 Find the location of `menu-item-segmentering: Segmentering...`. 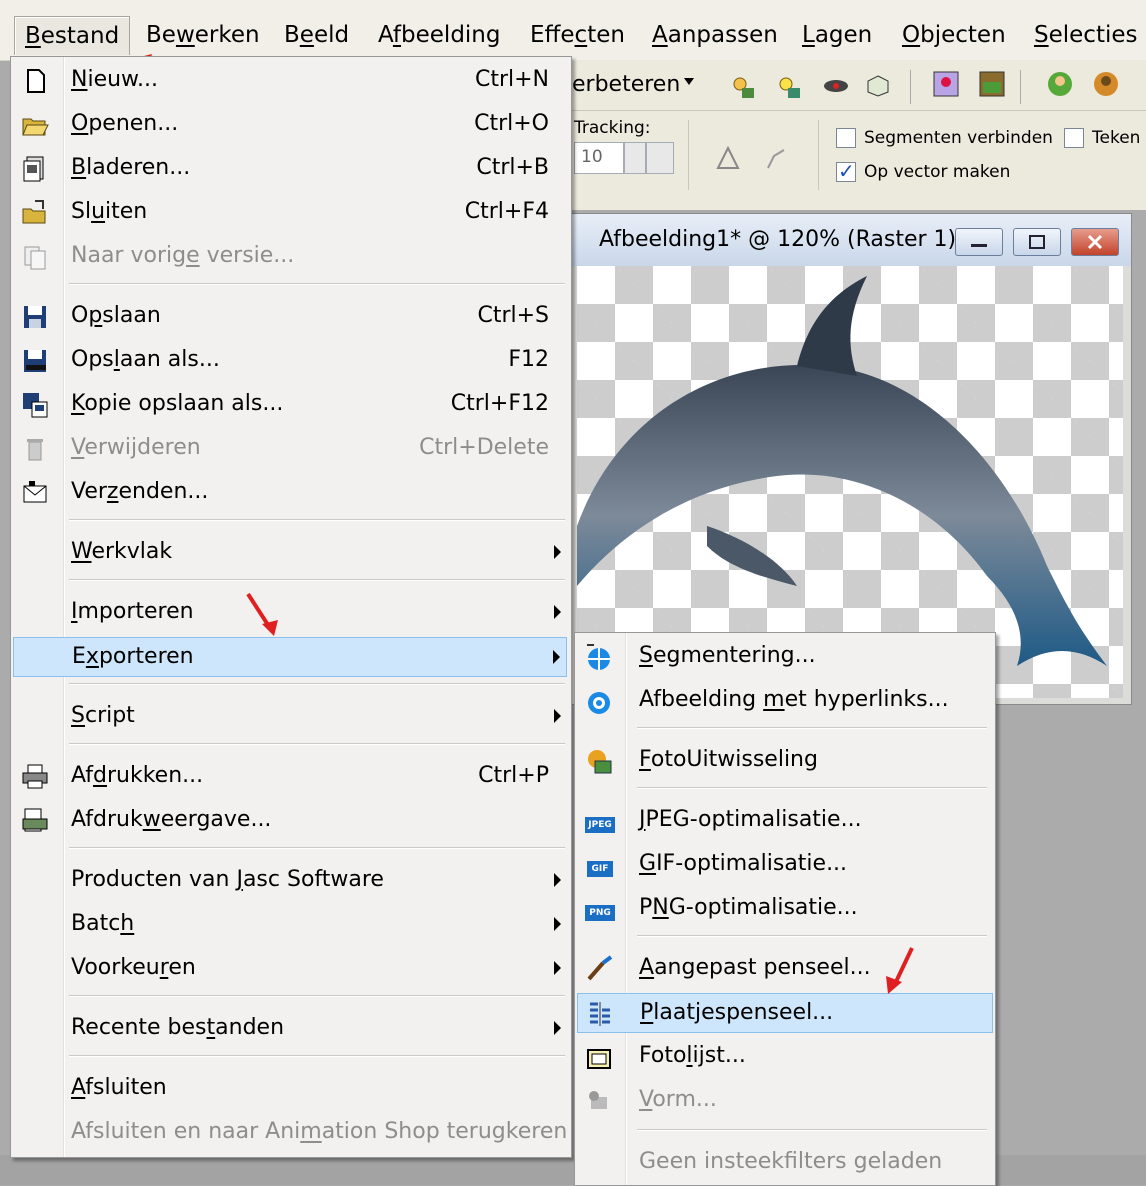

menu-item-segmentering: Segmentering... is located at coordinates (785, 657).